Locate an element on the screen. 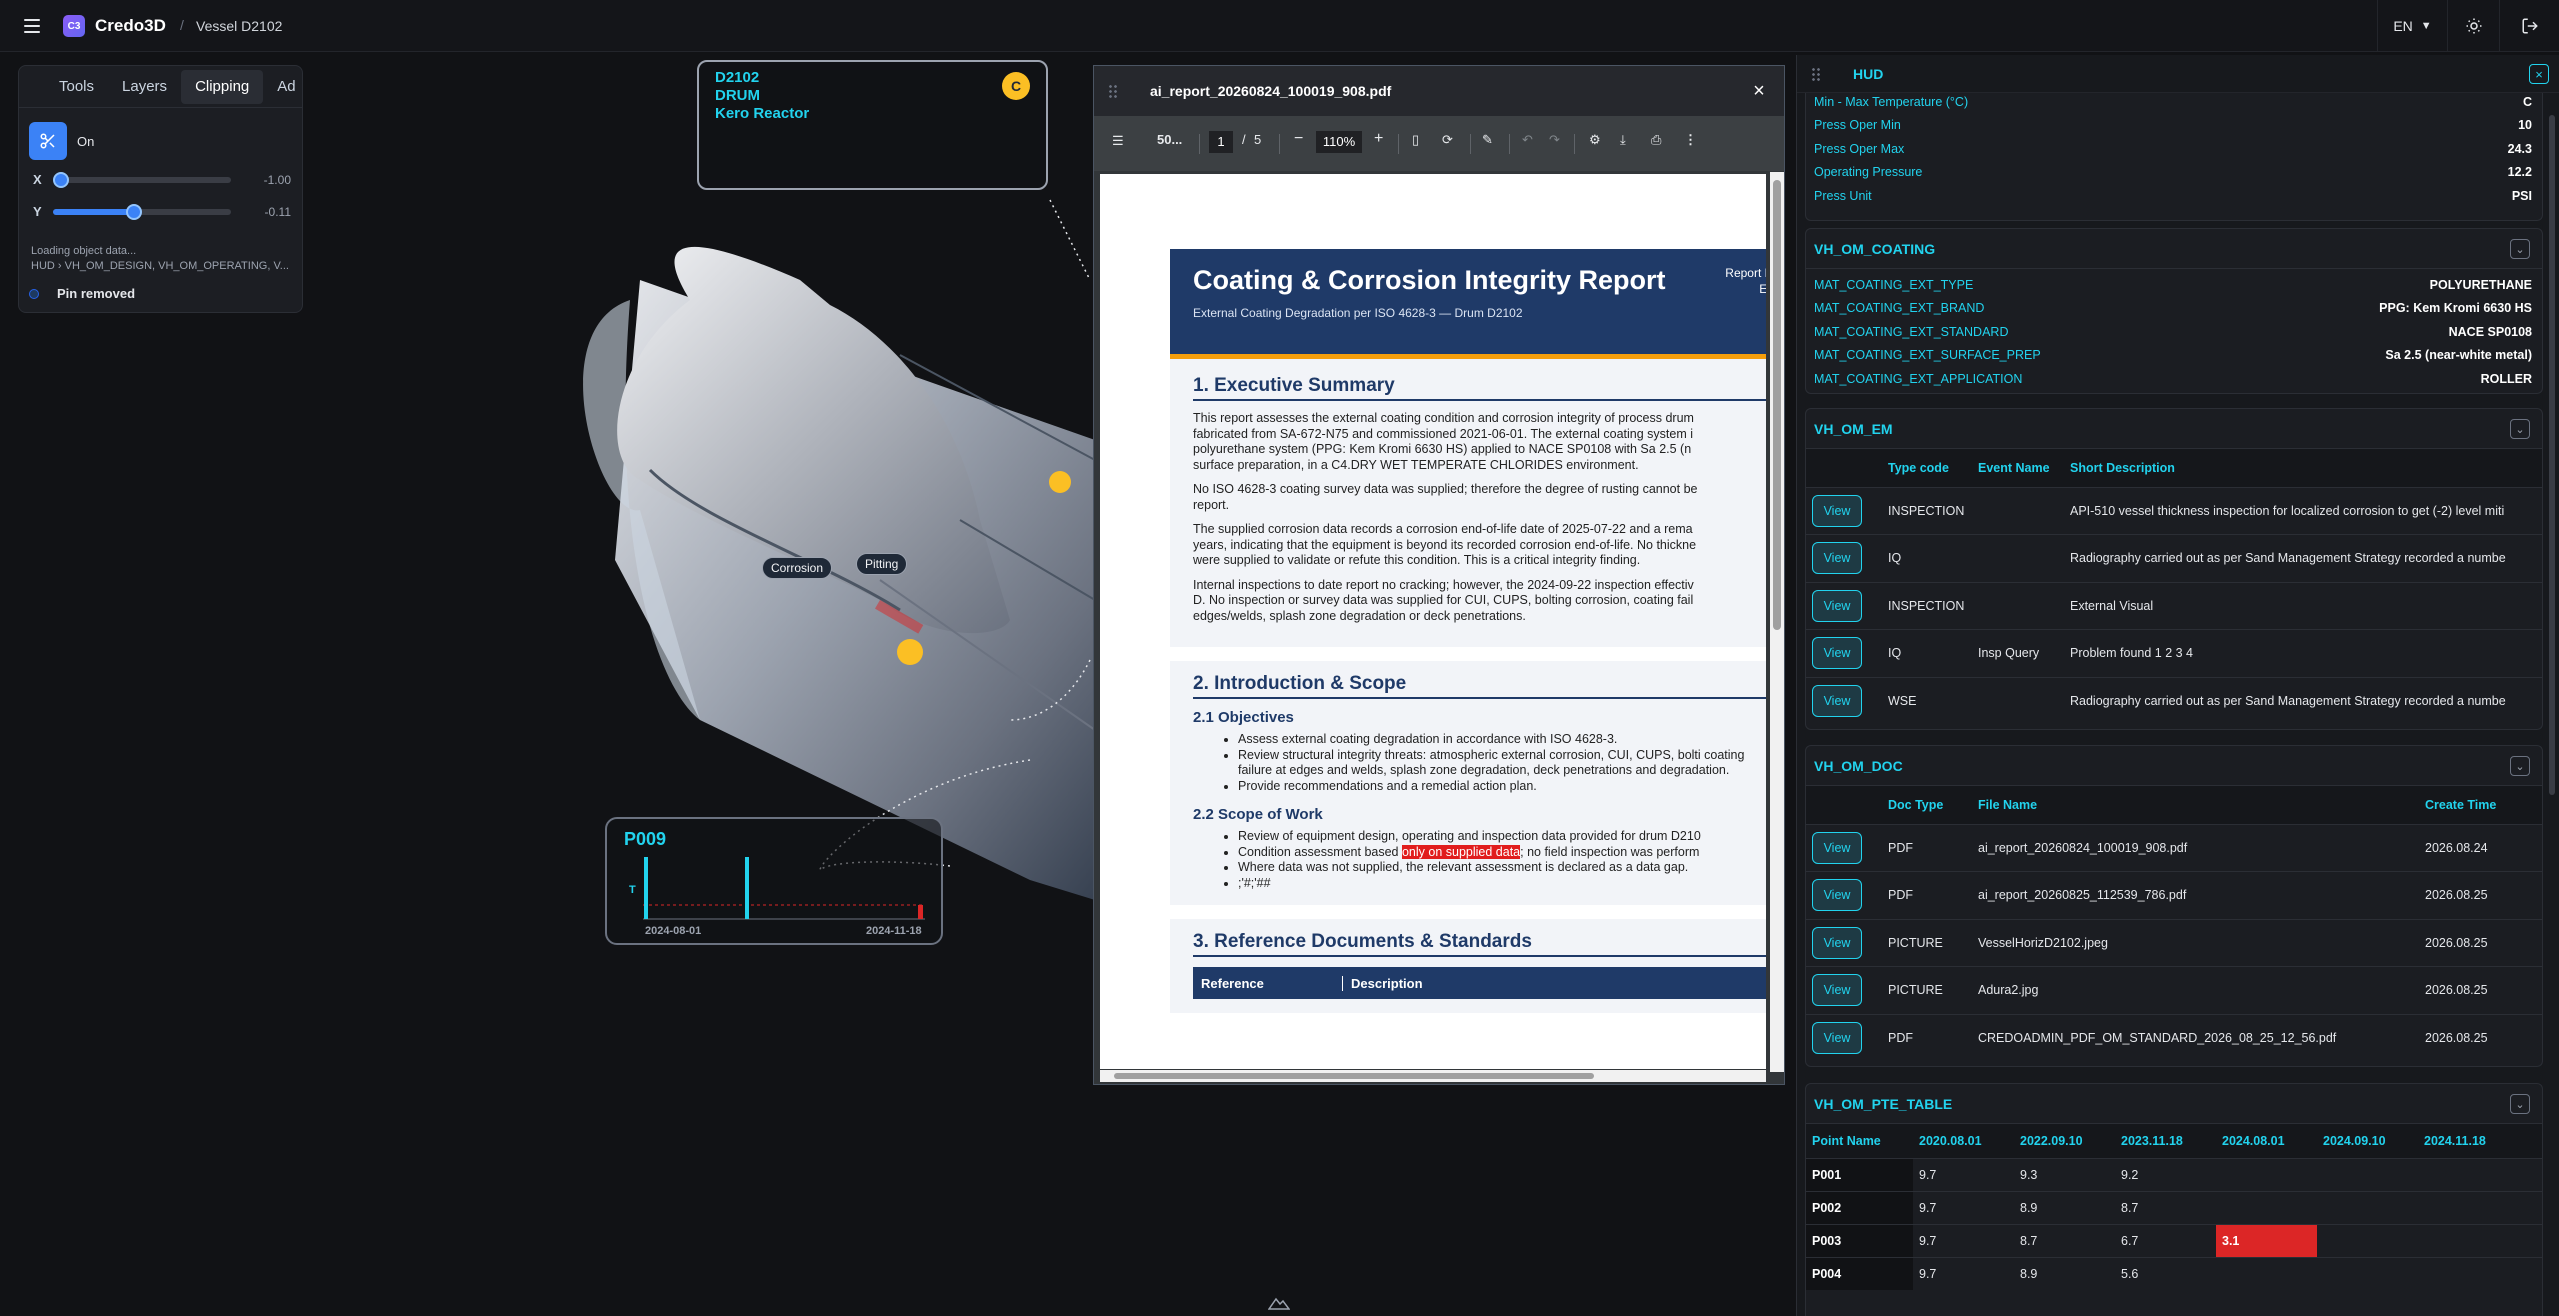  column-header: 2024.08.01 is located at coordinates (2266, 1141).